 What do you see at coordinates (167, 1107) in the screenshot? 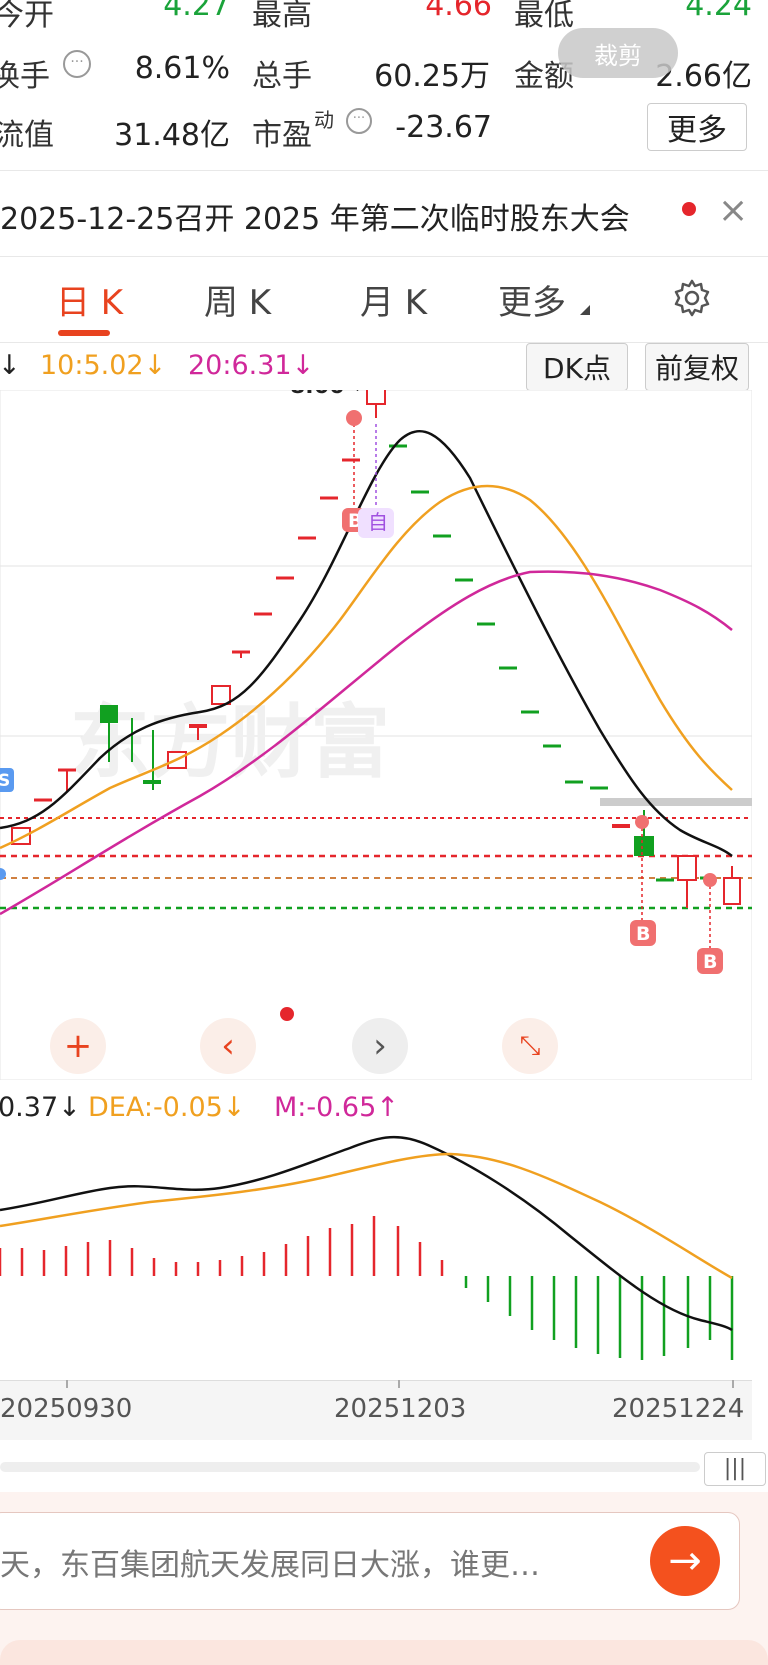
I see `macd-dea-legend: DEA:-0.05↓` at bounding box center [167, 1107].